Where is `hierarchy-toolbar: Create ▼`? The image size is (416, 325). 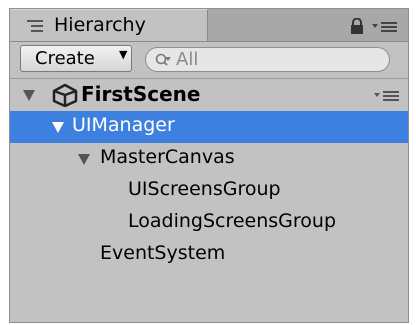 hierarchy-toolbar: Create ▼ is located at coordinates (209, 60).